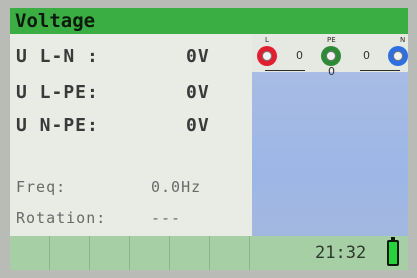 The width and height of the screenshot is (417, 278). What do you see at coordinates (267, 56) in the screenshot?
I see `terminal-l-icon` at bounding box center [267, 56].